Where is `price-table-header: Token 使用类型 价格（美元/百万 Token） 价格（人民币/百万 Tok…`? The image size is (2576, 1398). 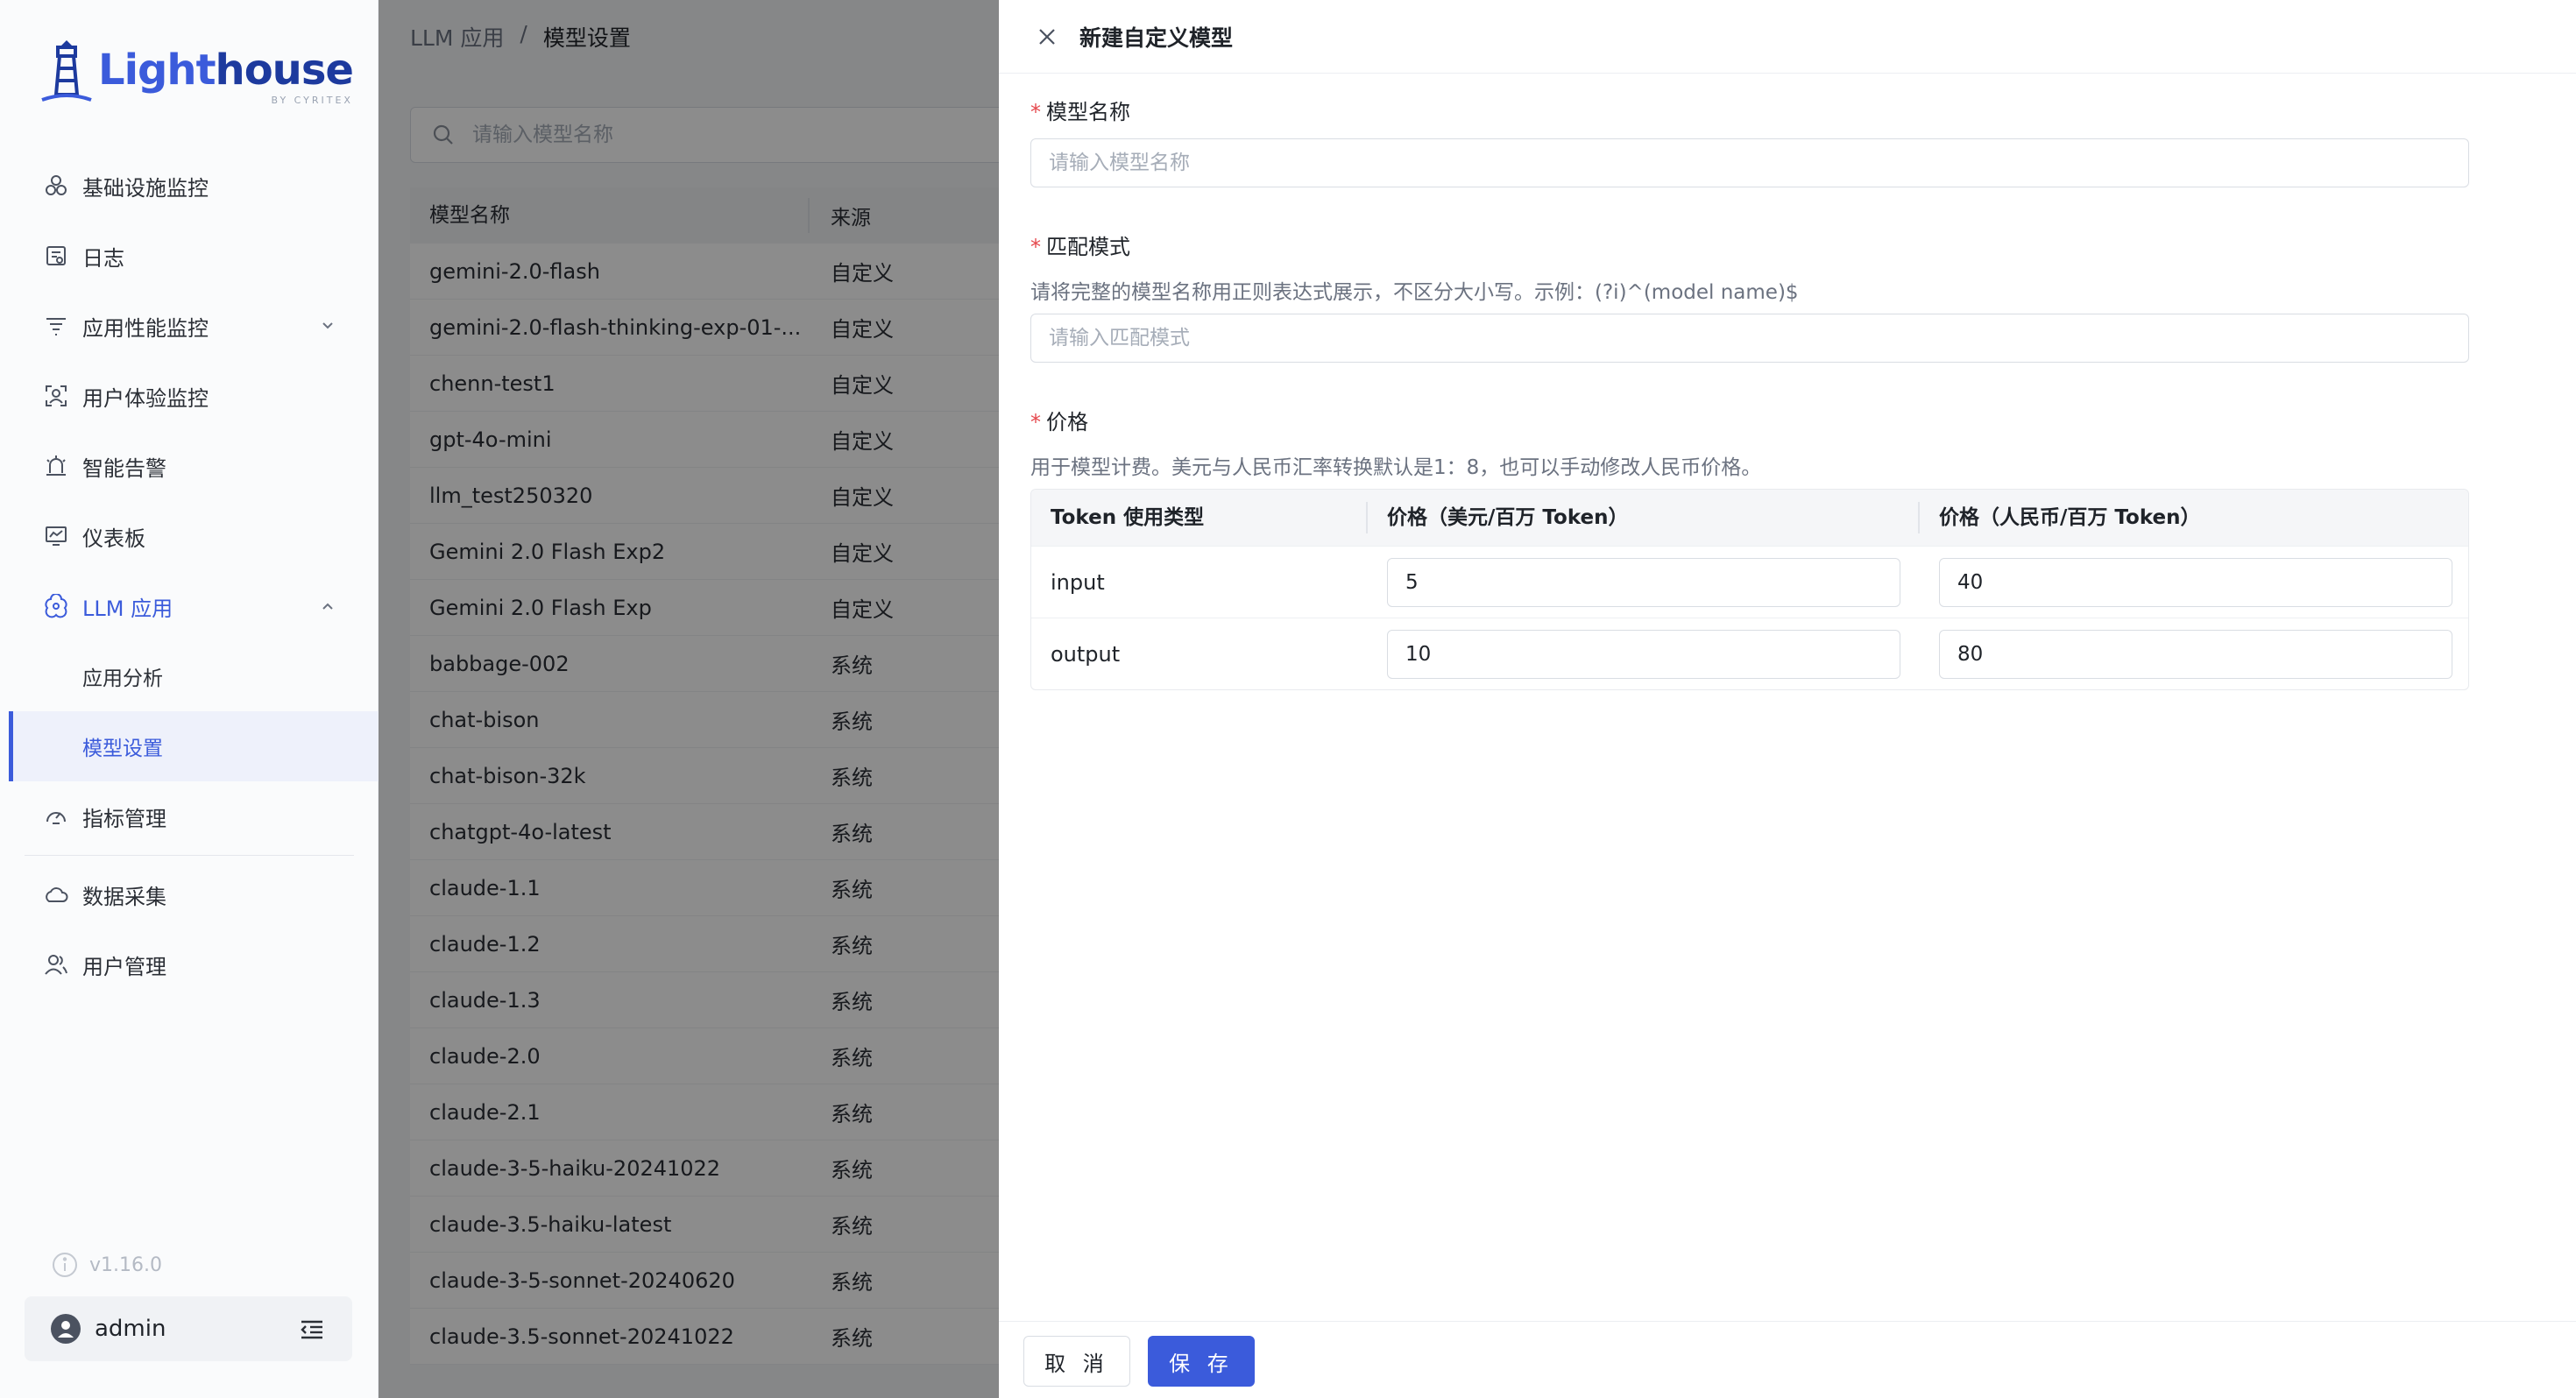
price-table-header: Token 使用类型 价格（美元/百万 Token） 价格（人民币/百万 Tok… is located at coordinates (1749, 518).